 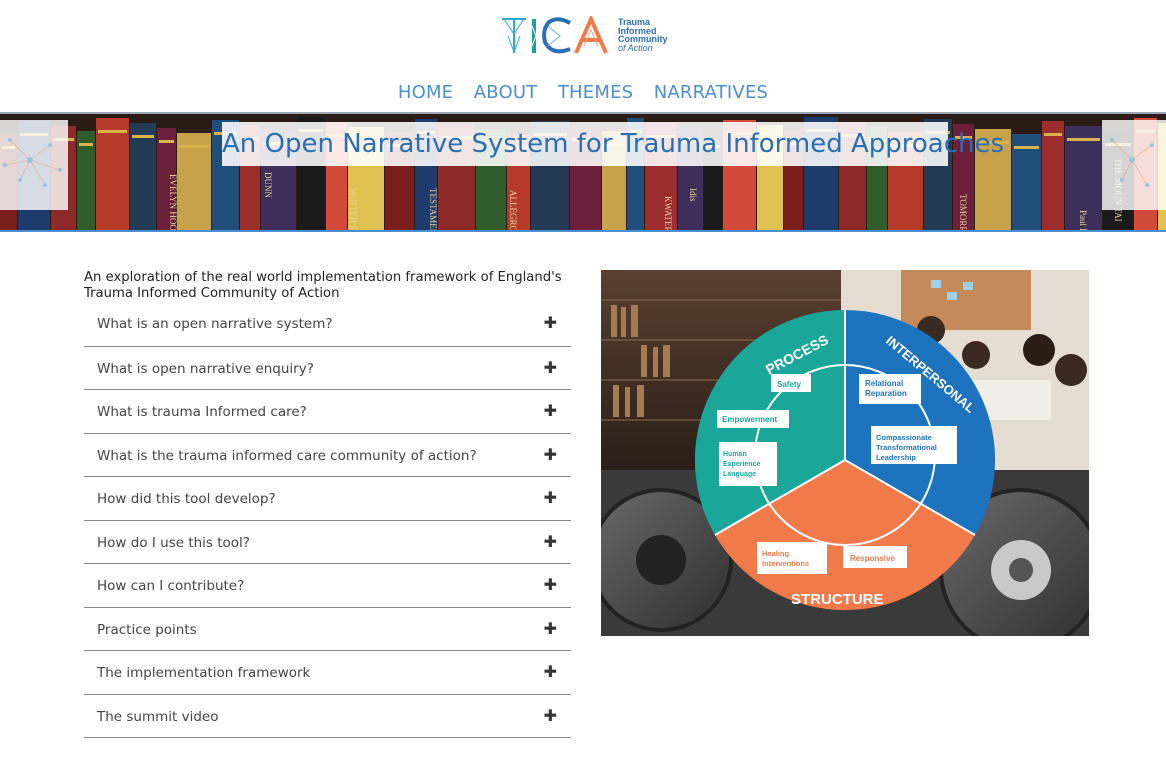 What do you see at coordinates (643, 35) in the screenshot?
I see `tica-logo-text: Trauma Informed Community of Action` at bounding box center [643, 35].